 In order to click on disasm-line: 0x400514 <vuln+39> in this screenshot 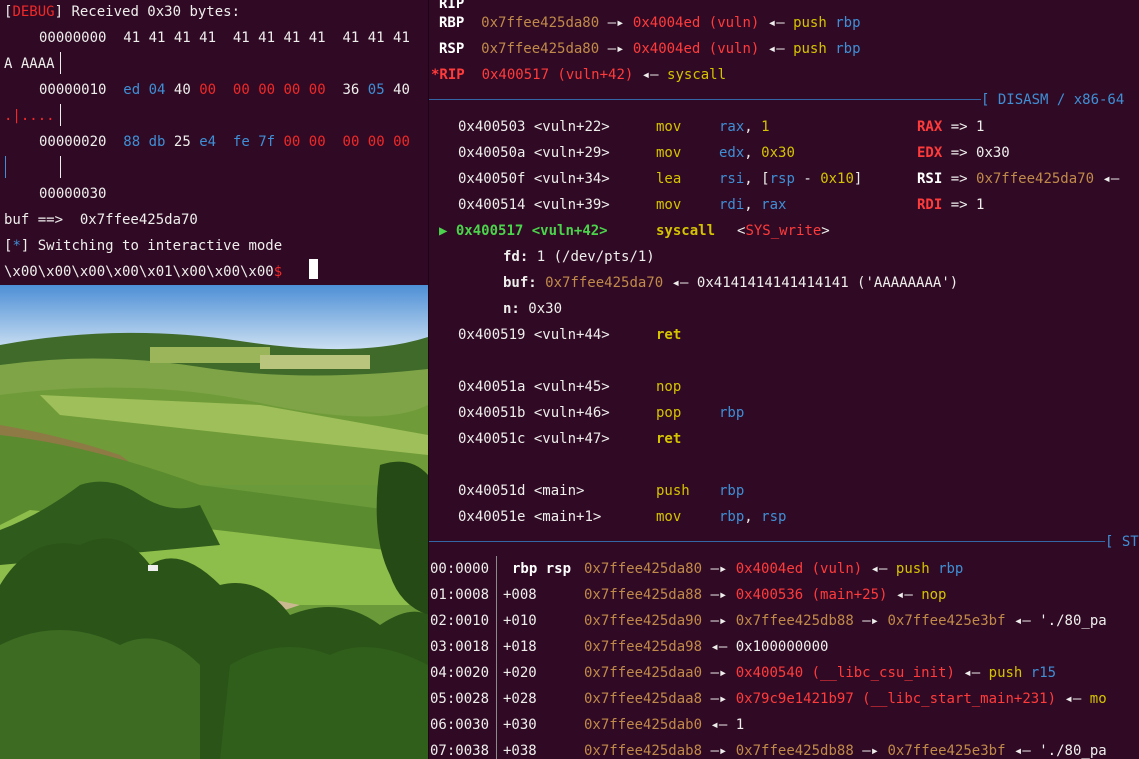, I will do `click(534, 205)`.